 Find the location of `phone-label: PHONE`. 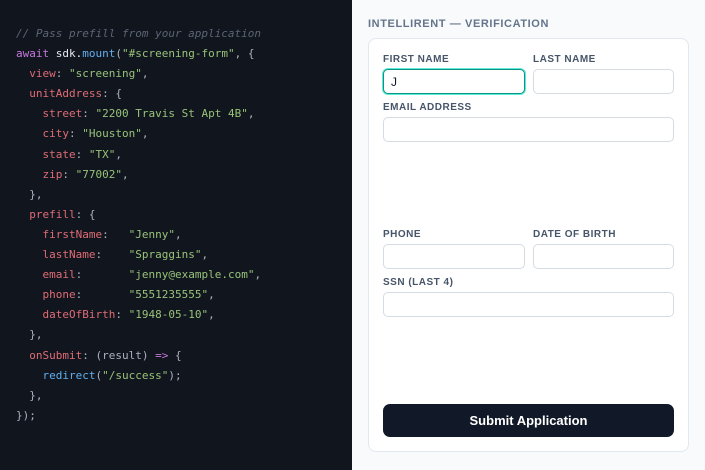

phone-label: PHONE is located at coordinates (402, 234).